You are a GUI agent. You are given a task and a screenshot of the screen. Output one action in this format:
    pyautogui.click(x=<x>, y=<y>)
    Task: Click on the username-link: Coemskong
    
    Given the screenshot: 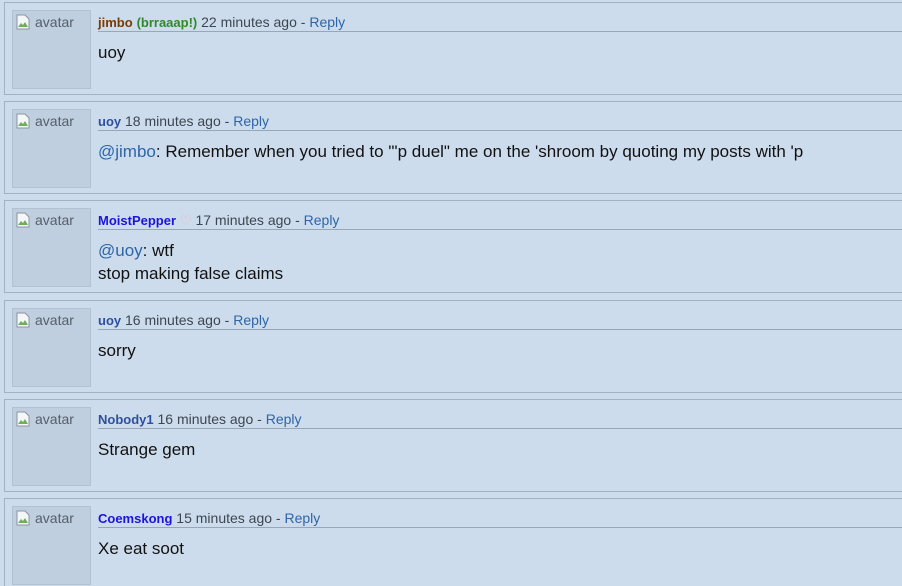 What is the action you would take?
    pyautogui.click(x=135, y=518)
    